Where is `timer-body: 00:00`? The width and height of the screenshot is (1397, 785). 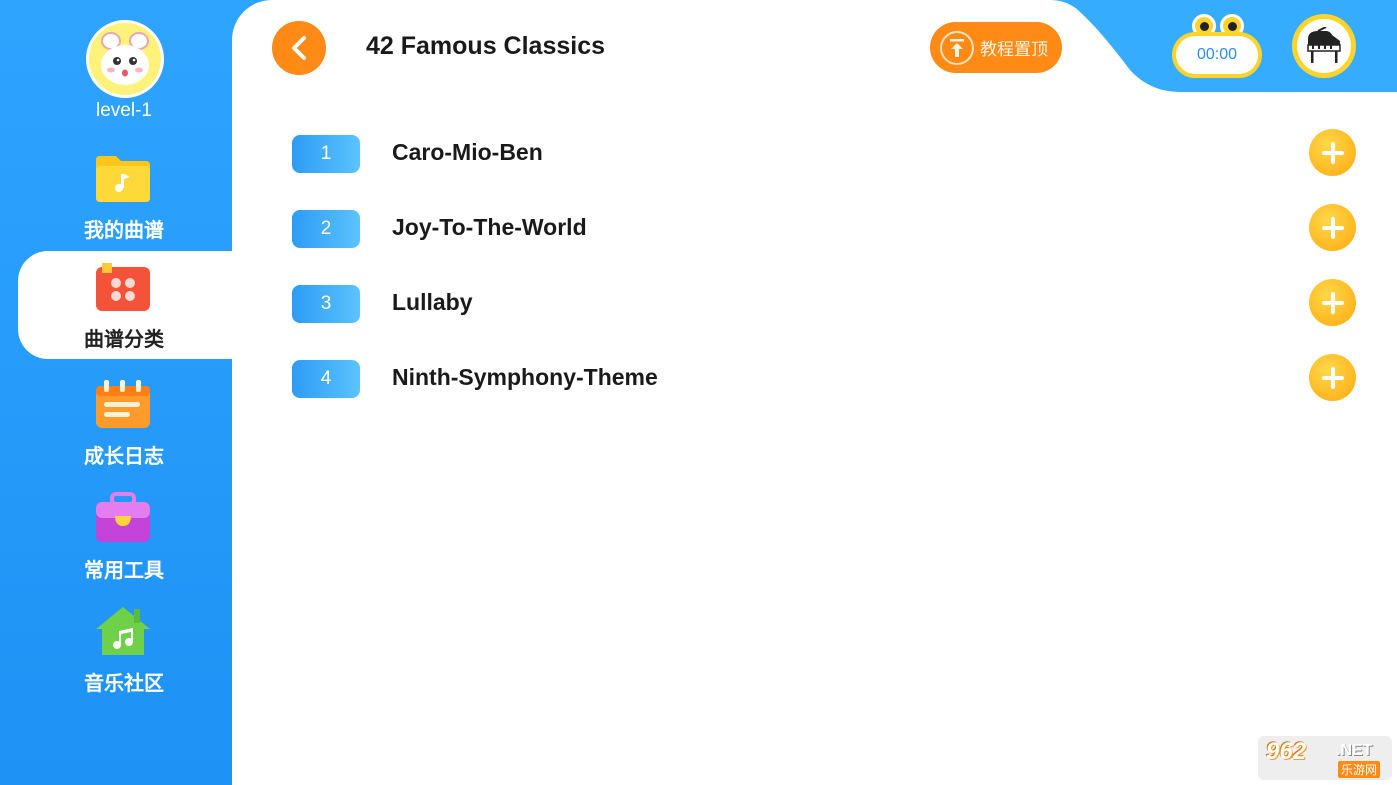 timer-body: 00:00 is located at coordinates (1217, 55).